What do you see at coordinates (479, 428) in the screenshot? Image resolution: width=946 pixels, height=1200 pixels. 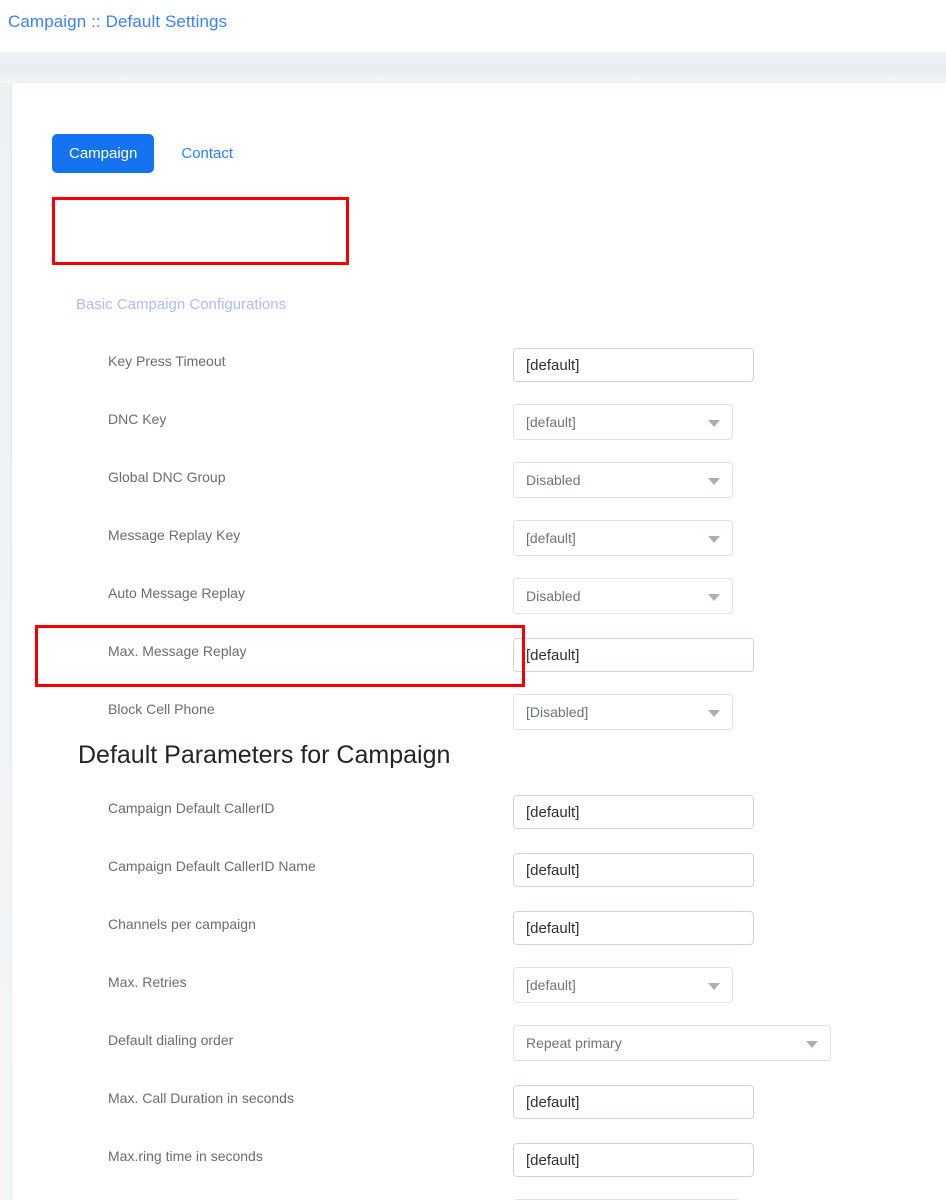 I see `field-row-dnc-key: DNC Key [default]` at bounding box center [479, 428].